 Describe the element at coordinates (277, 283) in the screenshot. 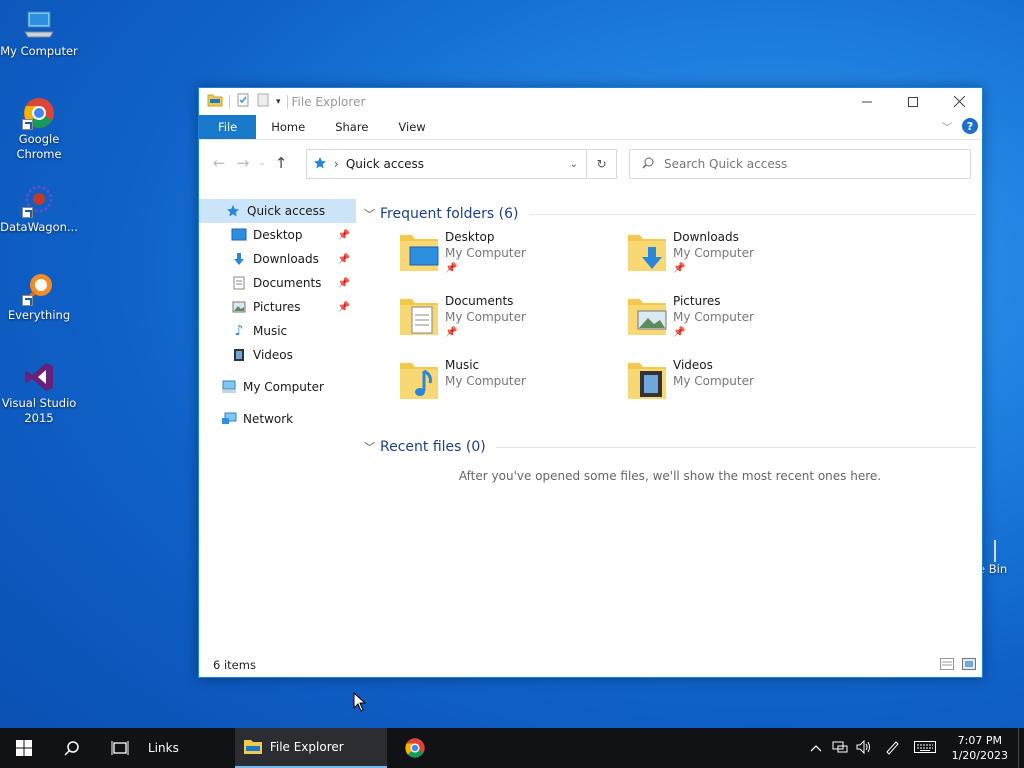

I see `nav-item-documents: Documents 📌` at that location.